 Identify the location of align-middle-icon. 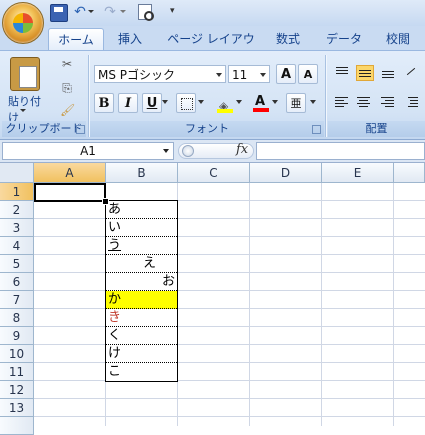
(365, 73).